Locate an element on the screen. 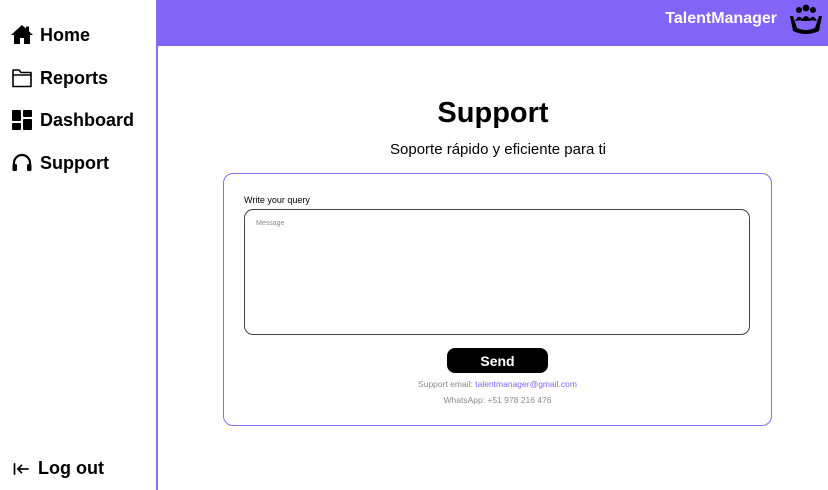 Image resolution: width=828 pixels, height=490 pixels. support-email-line: Support email: talentmanager@gmail.com is located at coordinates (497, 384).